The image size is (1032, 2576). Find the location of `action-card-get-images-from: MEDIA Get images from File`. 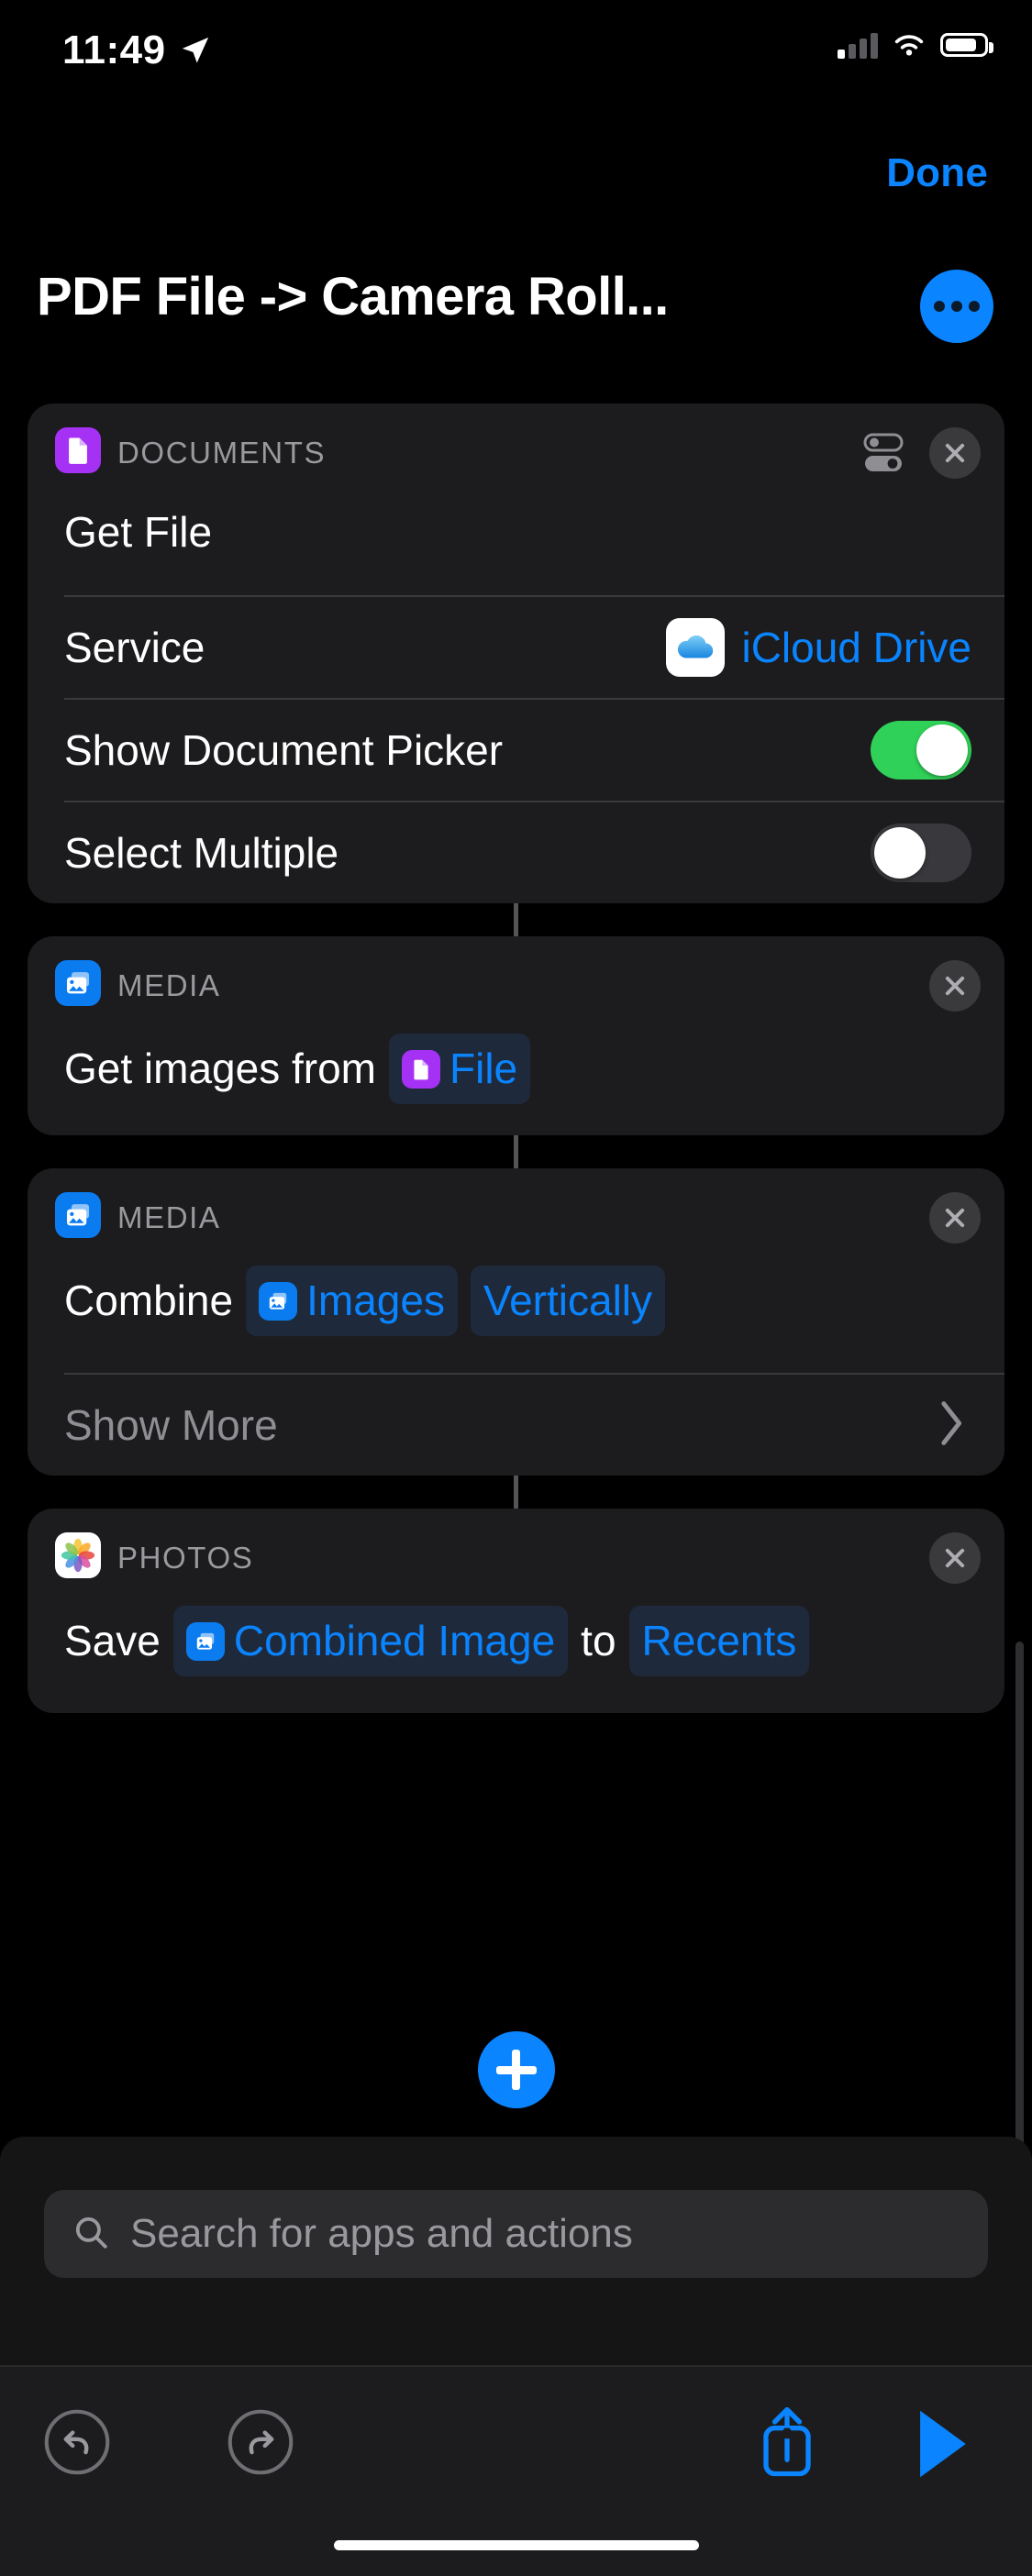

action-card-get-images-from: MEDIA Get images from File is located at coordinates (516, 1035).